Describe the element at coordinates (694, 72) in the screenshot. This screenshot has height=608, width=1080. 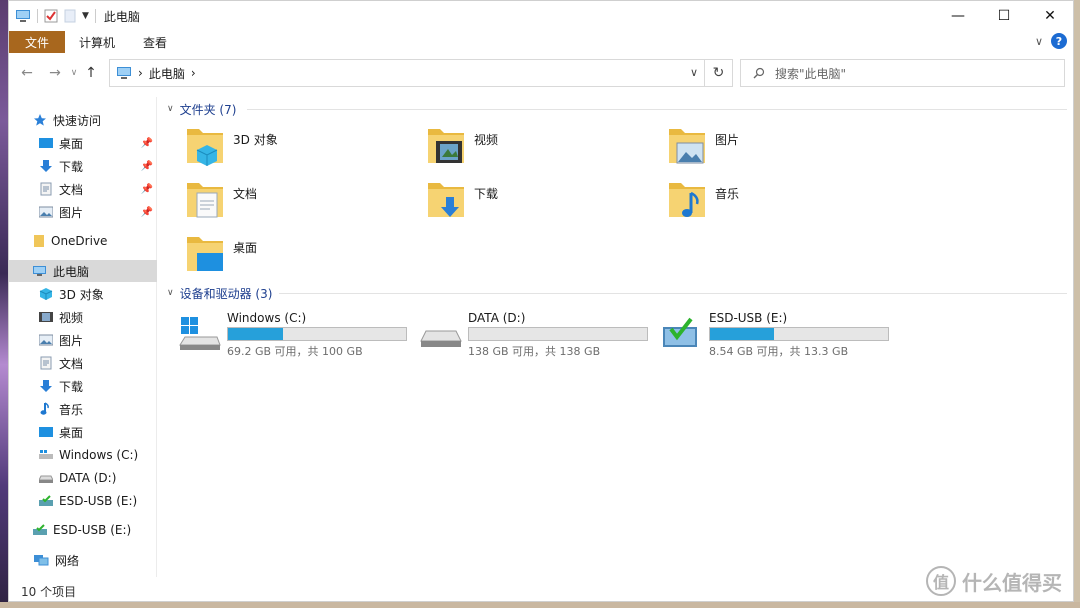
I see `address-dropdown-icon: ∨` at that location.